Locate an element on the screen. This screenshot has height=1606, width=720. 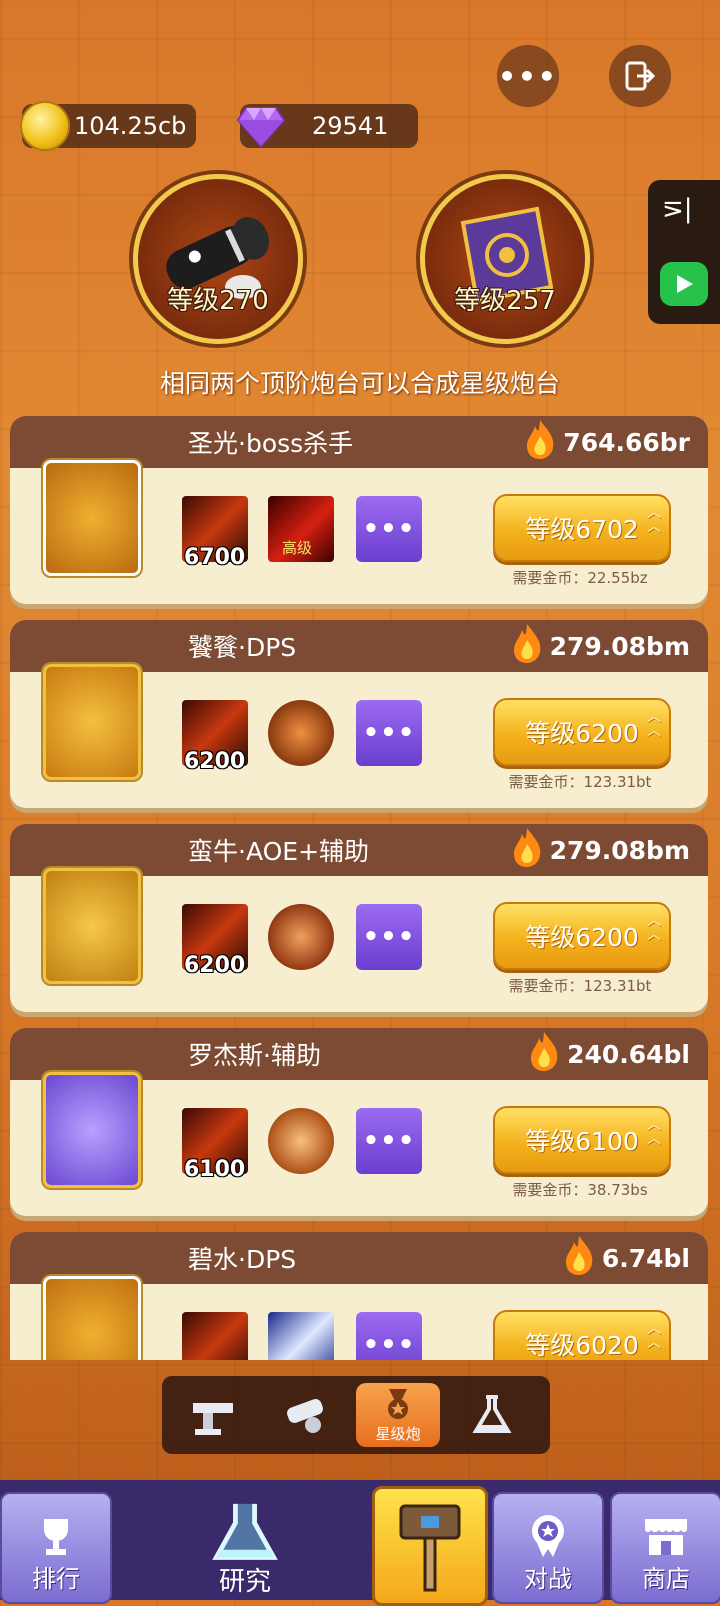
play-icon is located at coordinates (685, 284).